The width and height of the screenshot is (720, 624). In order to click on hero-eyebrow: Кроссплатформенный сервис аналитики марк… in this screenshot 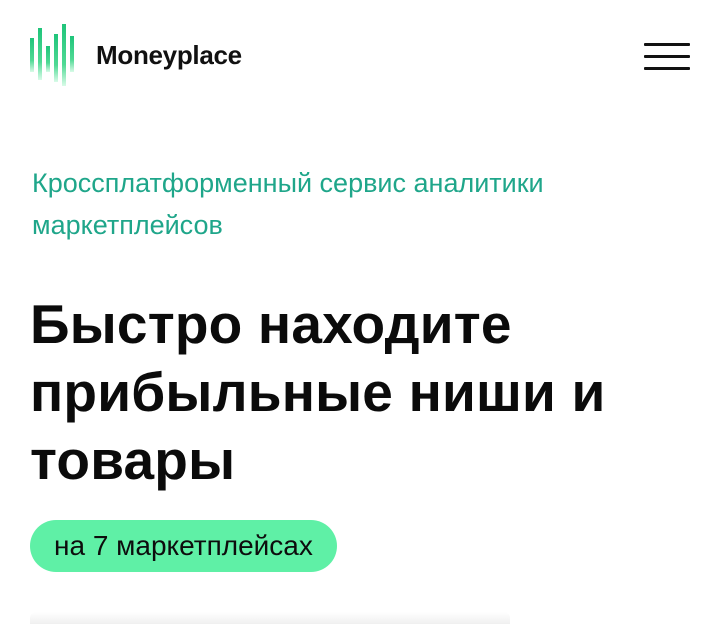, I will do `click(288, 204)`.